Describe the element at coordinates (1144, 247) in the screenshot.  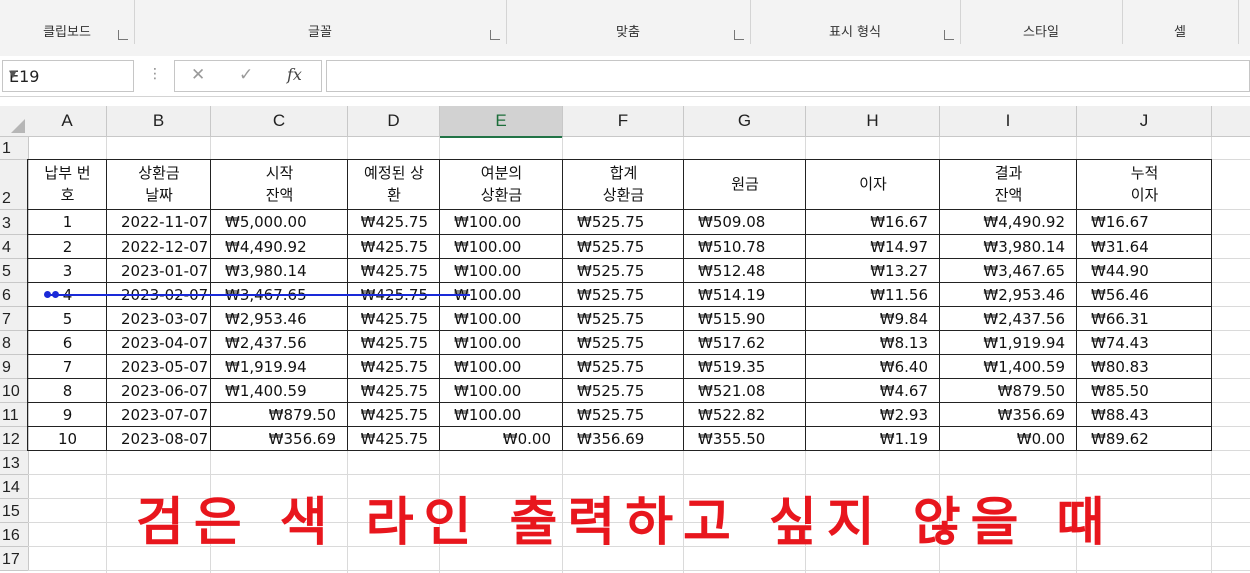
I see `table-cell: ₩31.64` at that location.